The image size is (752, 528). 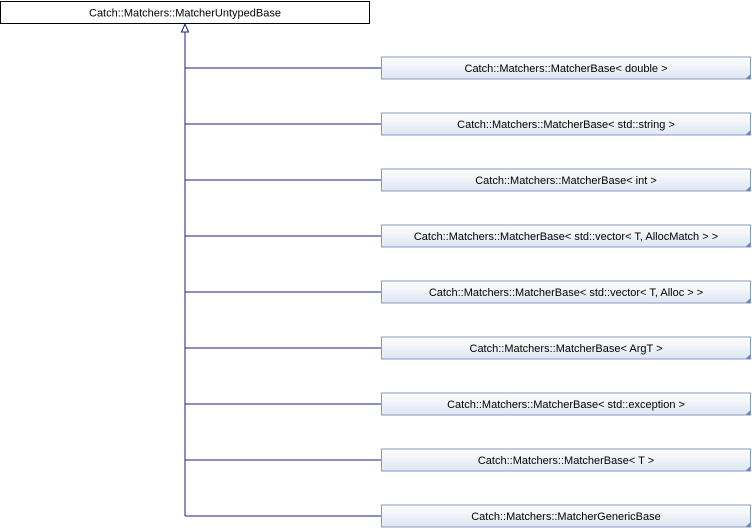 What do you see at coordinates (468, 180) in the screenshot?
I see `derived-class-node: Catch::Matchers::MatcherBase< int >` at bounding box center [468, 180].